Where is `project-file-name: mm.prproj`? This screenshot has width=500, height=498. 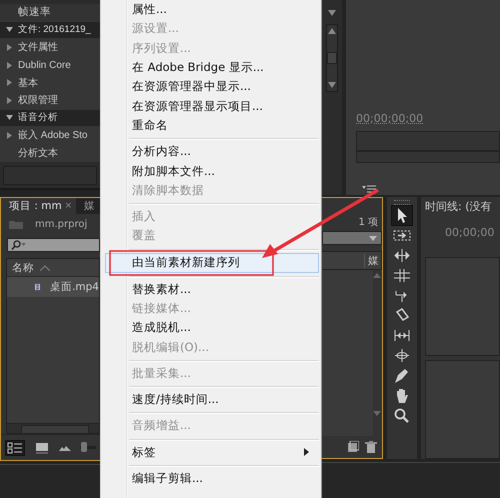 project-file-name: mm.prproj is located at coordinates (61, 224).